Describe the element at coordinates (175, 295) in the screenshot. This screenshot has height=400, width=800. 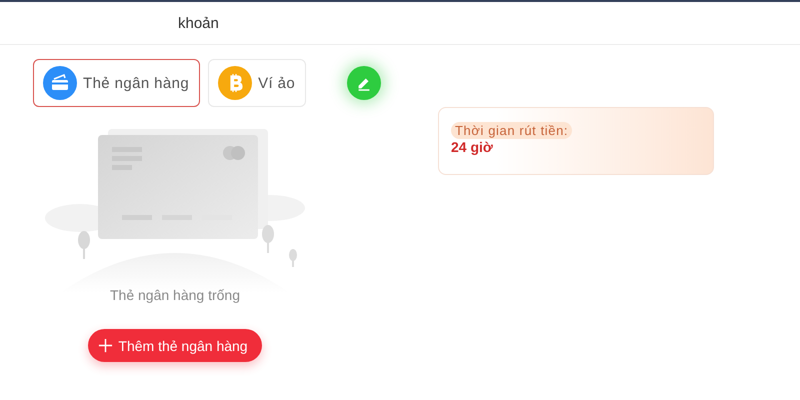
I see `empty-message: Thẻ ngân hàng trống` at that location.